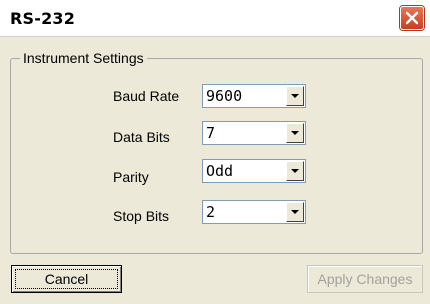  I want to click on group-label: Instrument Settings, so click(83, 58).